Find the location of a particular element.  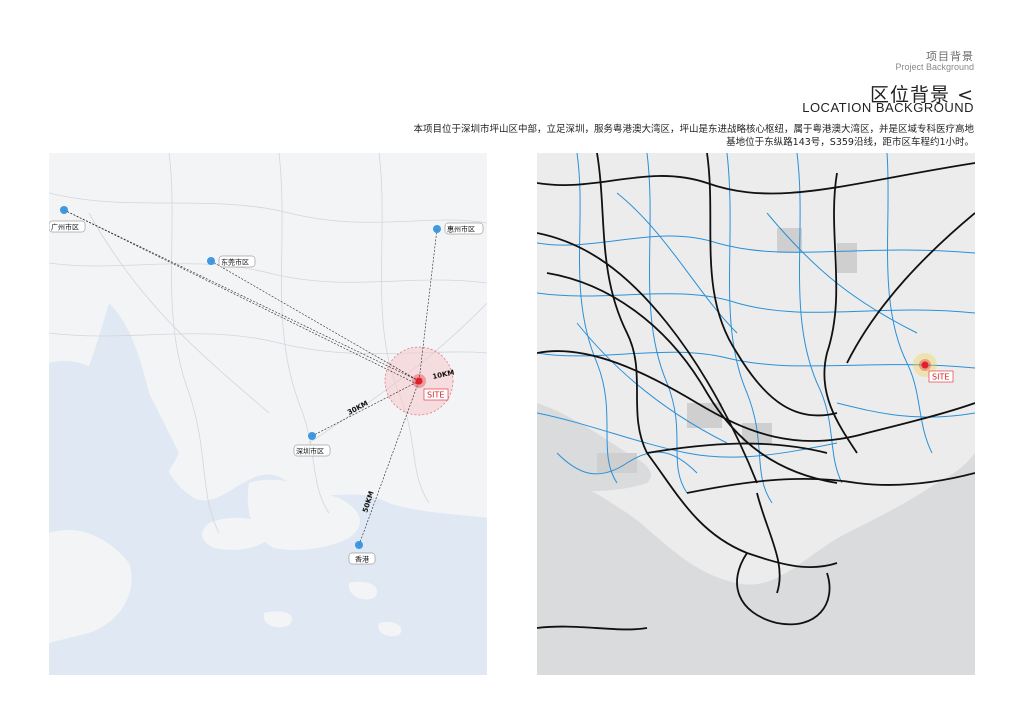

description-line-2: 基地位于东纵路143号，S359沿线，距市区车程约1小时。 is located at coordinates (850, 142).